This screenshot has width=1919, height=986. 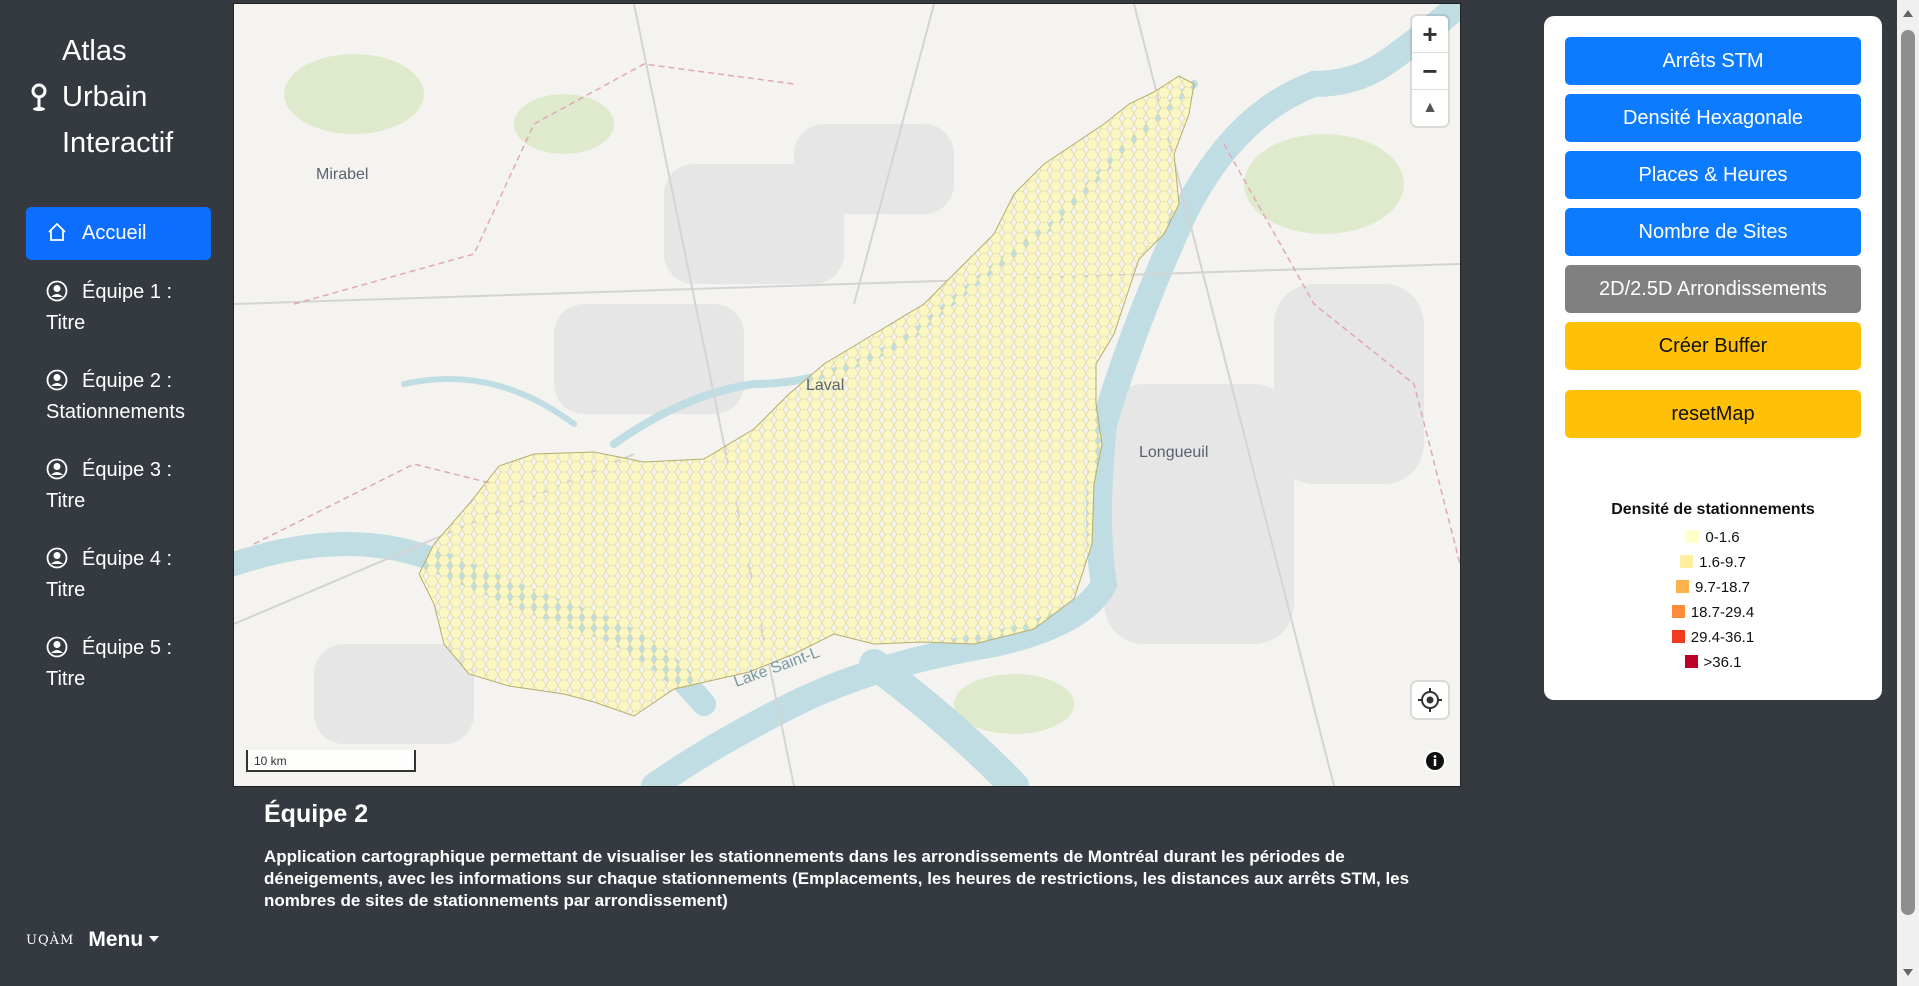 What do you see at coordinates (127, 470) in the screenshot?
I see `nav-label-equipe-3: Équipe 3 :` at bounding box center [127, 470].